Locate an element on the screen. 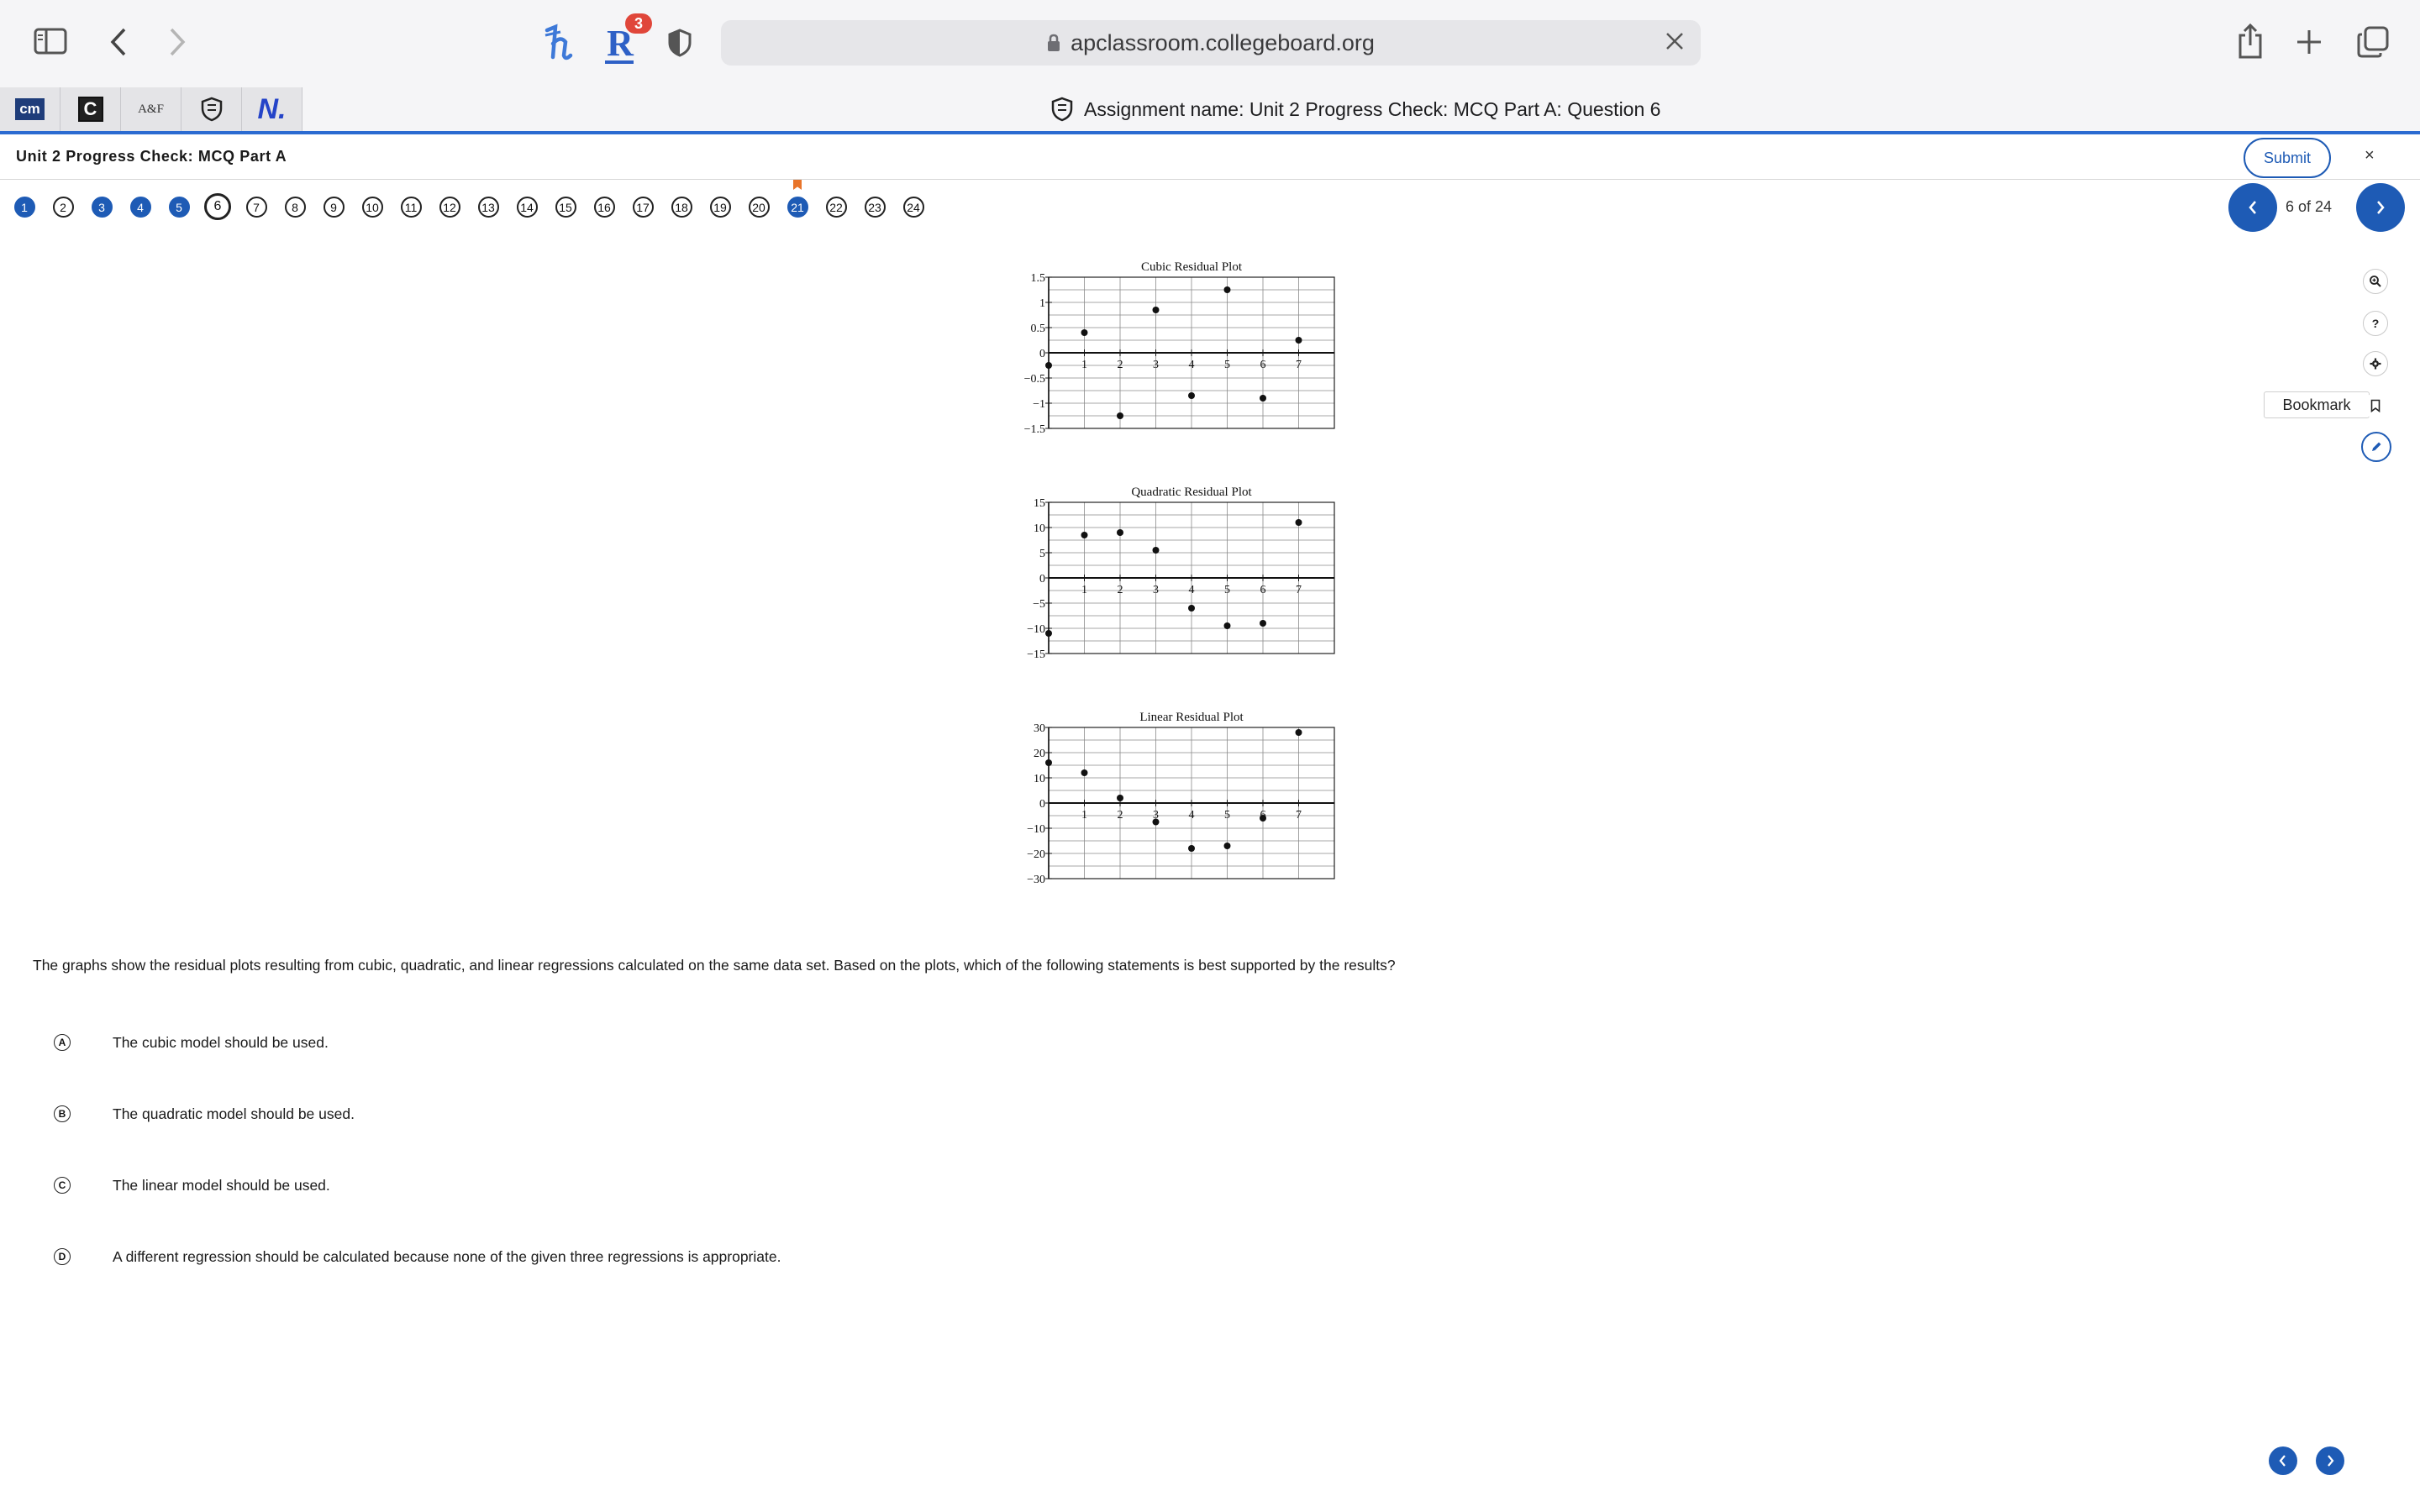  bottom-next-button is located at coordinates (2330, 1460).